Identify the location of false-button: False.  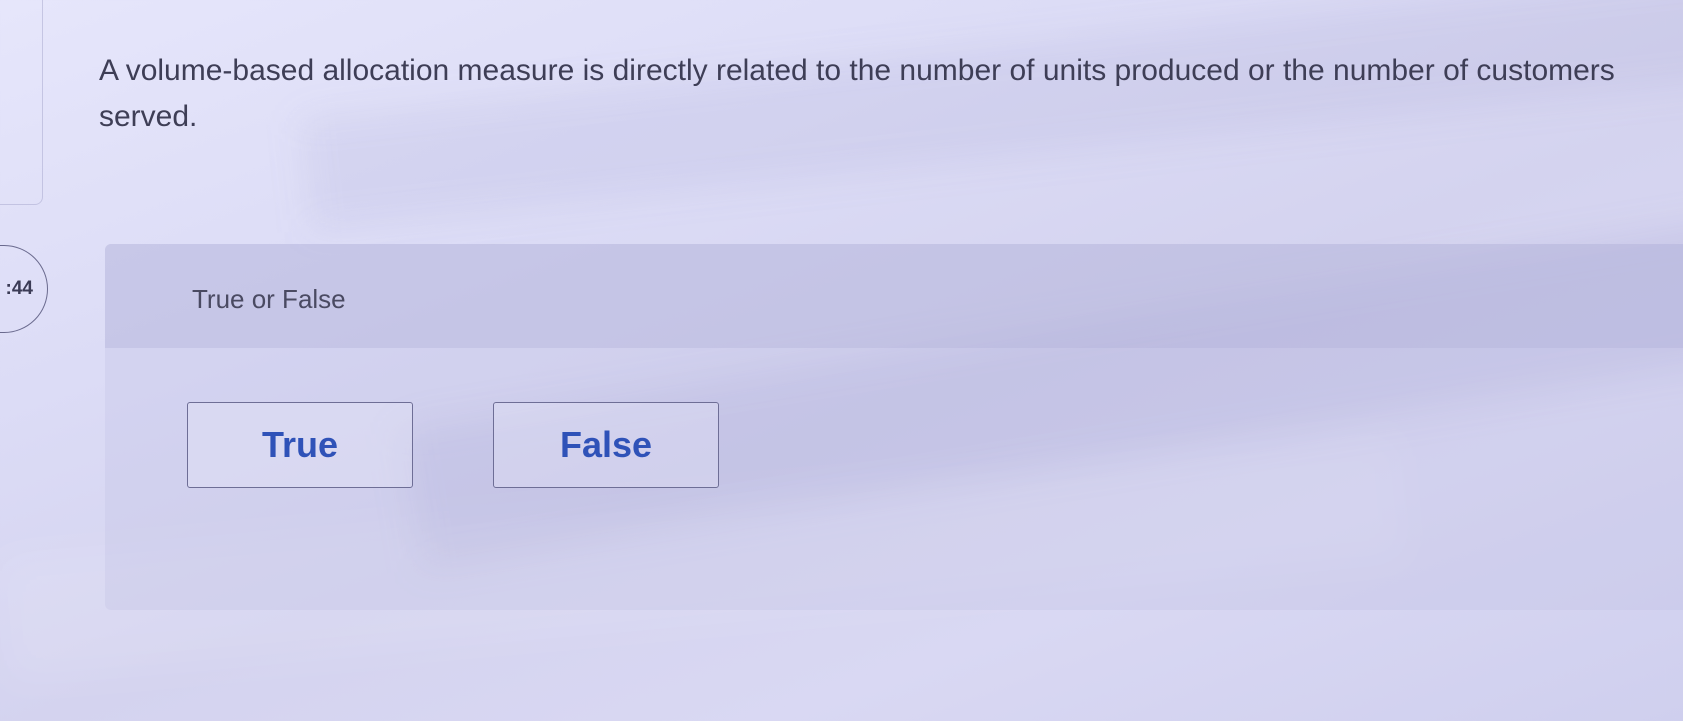
(606, 445).